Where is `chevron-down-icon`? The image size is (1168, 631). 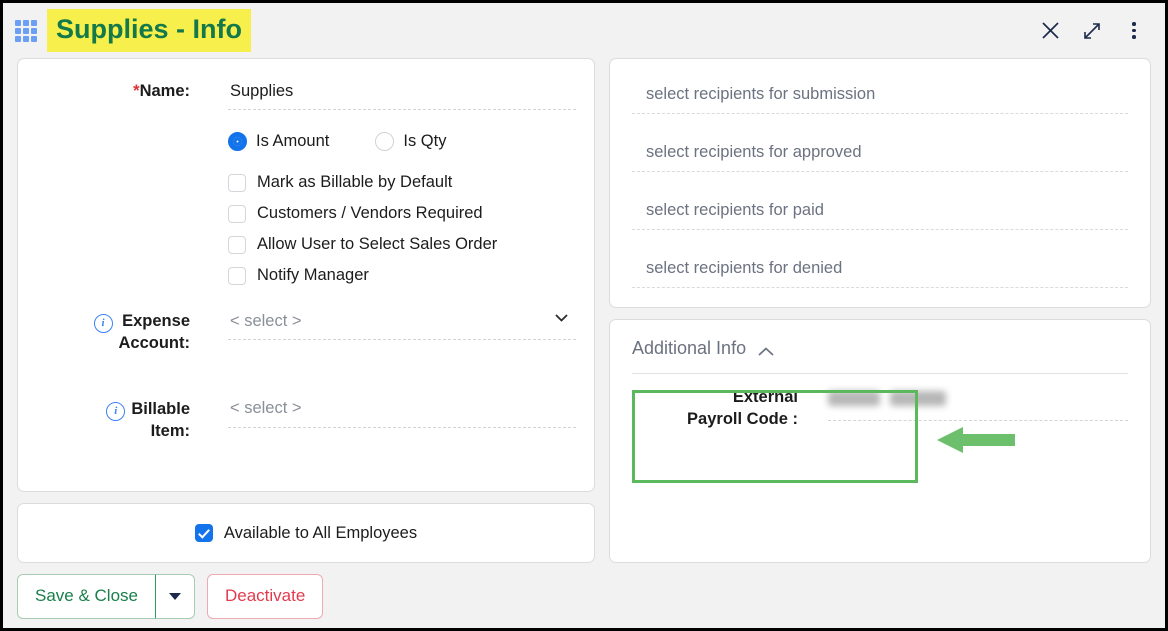 chevron-down-icon is located at coordinates (561, 315).